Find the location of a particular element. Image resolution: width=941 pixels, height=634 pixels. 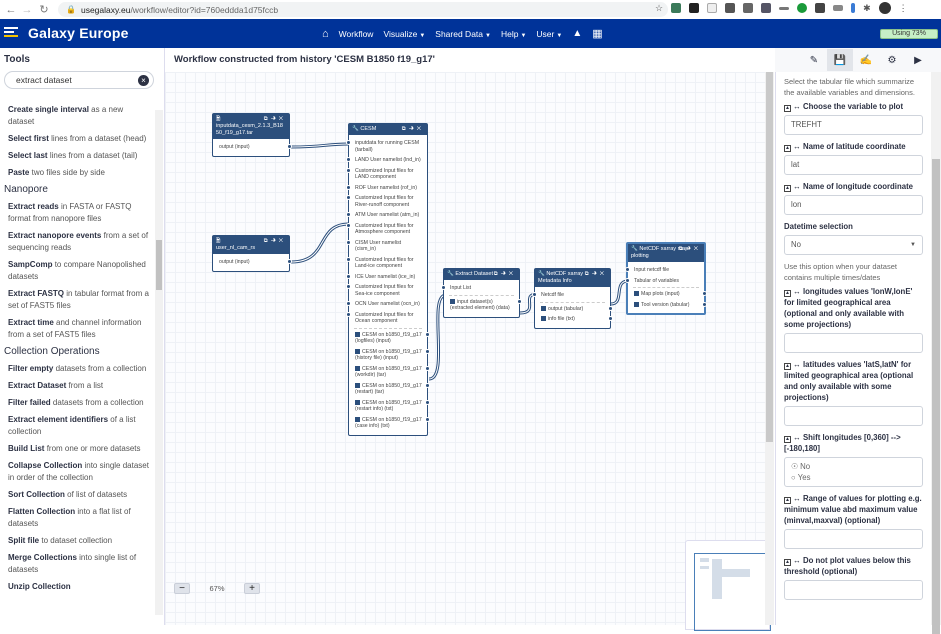

graduation-cap-icon: ▲ is located at coordinates (577, 33).